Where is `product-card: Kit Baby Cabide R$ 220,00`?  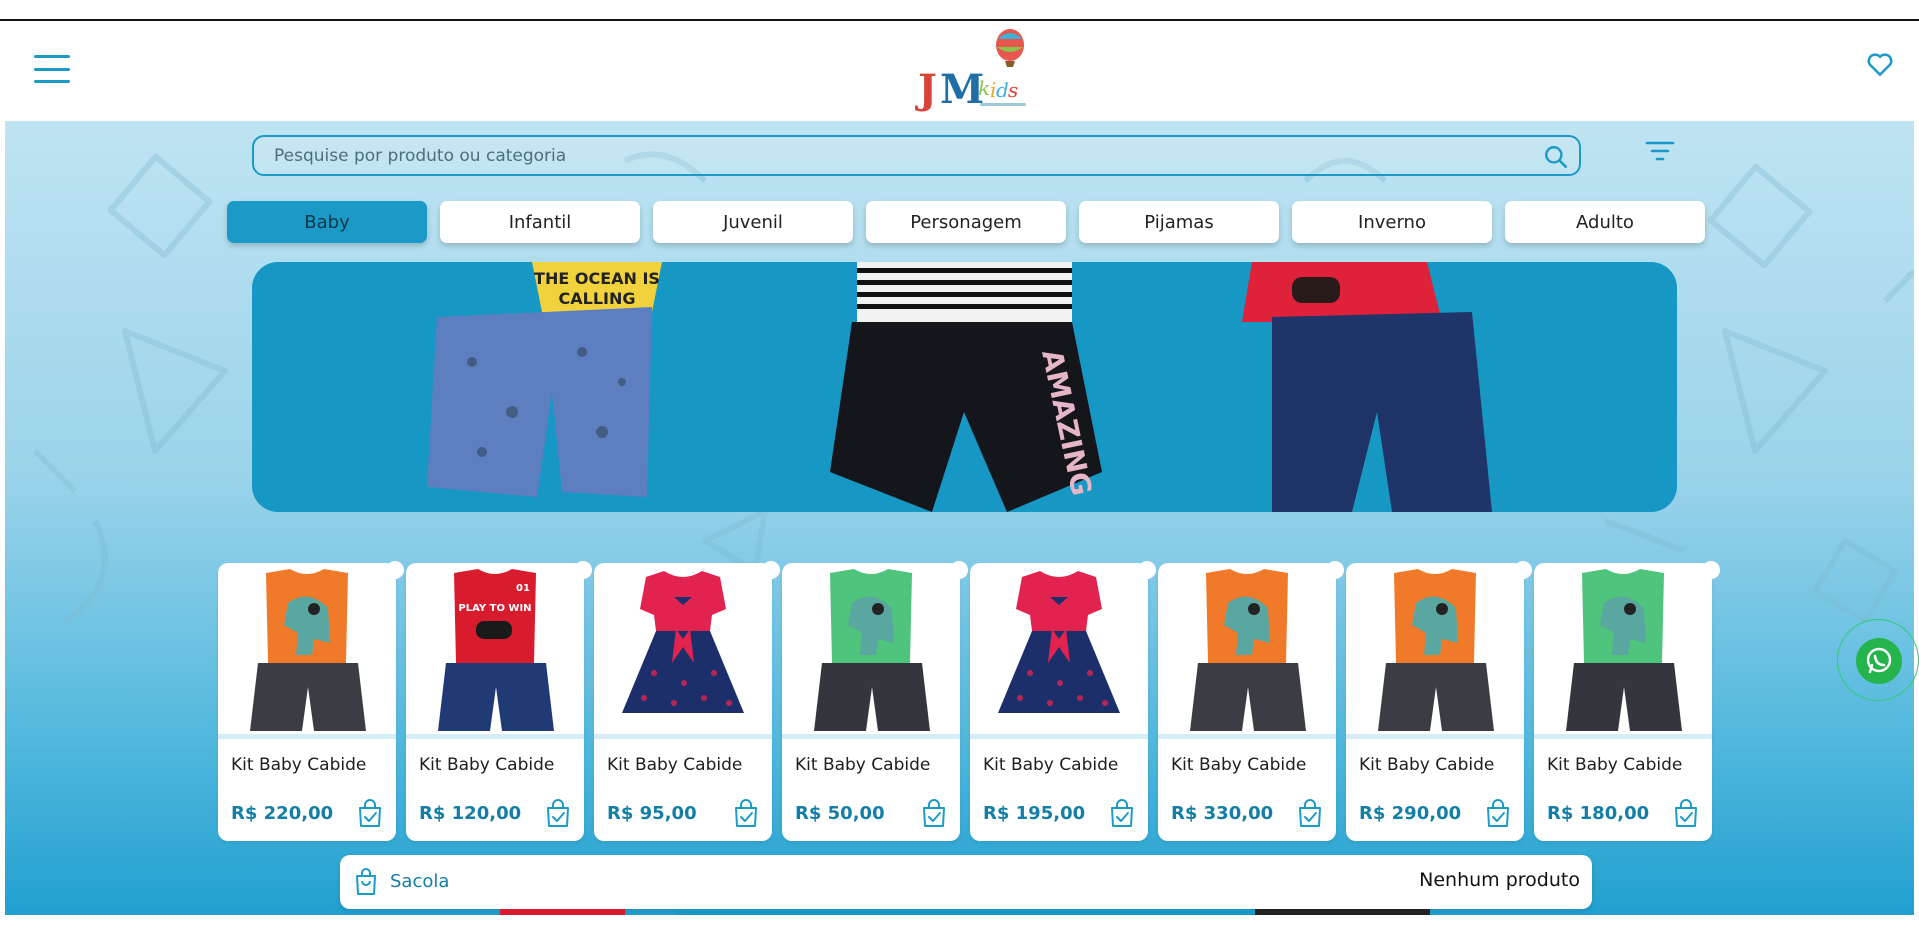 product-card: Kit Baby Cabide R$ 220,00 is located at coordinates (311, 701).